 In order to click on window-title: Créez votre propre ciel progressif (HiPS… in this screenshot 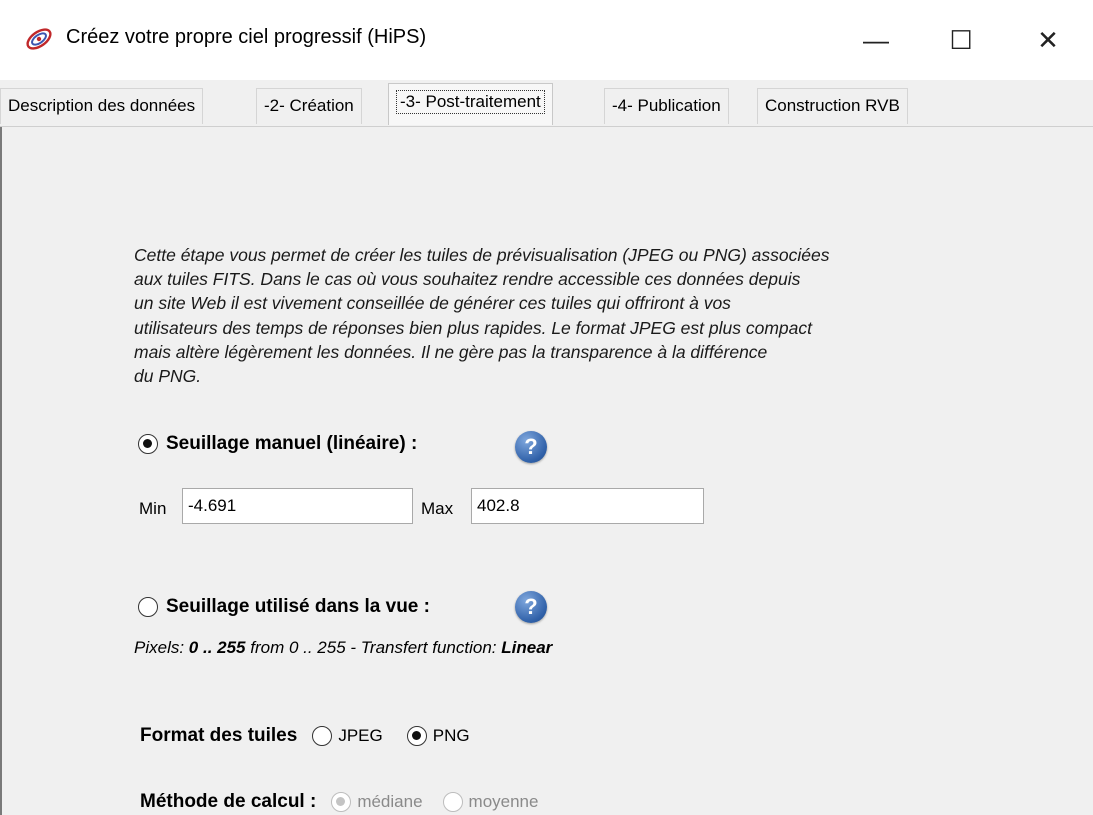, I will do `click(246, 37)`.